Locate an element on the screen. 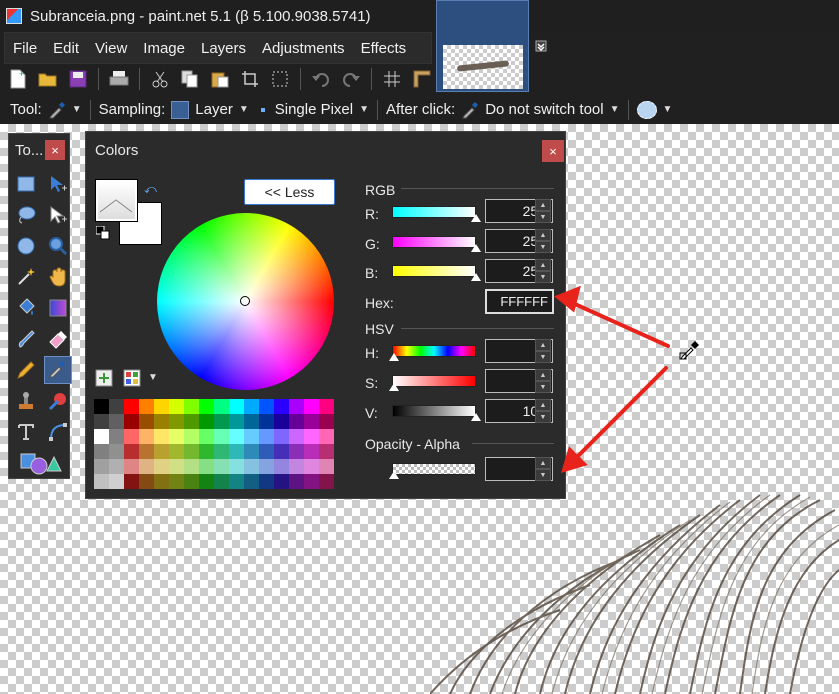 Image resolution: width=839 pixels, height=694 pixels. after-click-value: Do not switch tool is located at coordinates (544, 109).